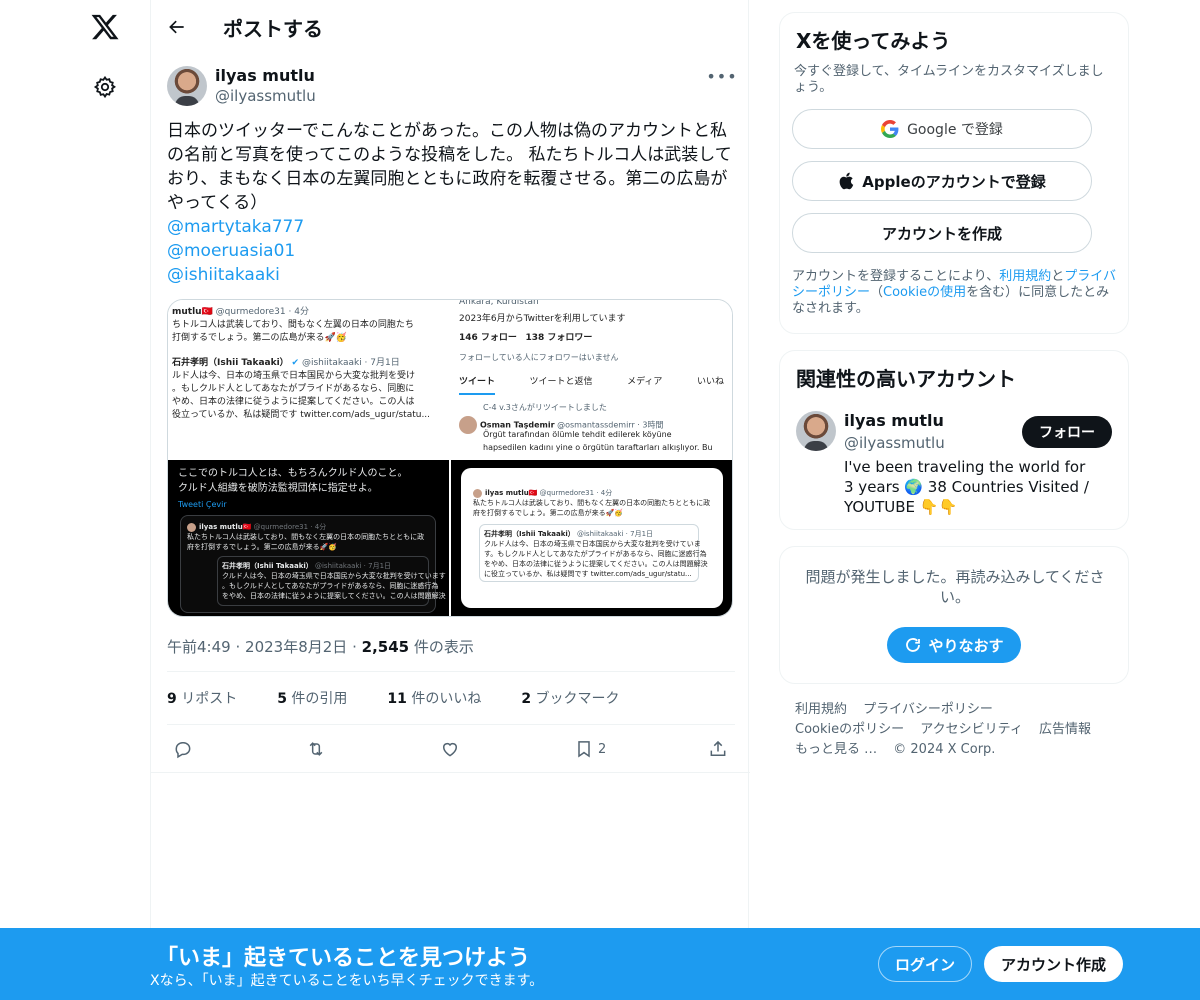 The image size is (1200, 1000). I want to click on copyright: © 2024 X Corp., so click(944, 749).